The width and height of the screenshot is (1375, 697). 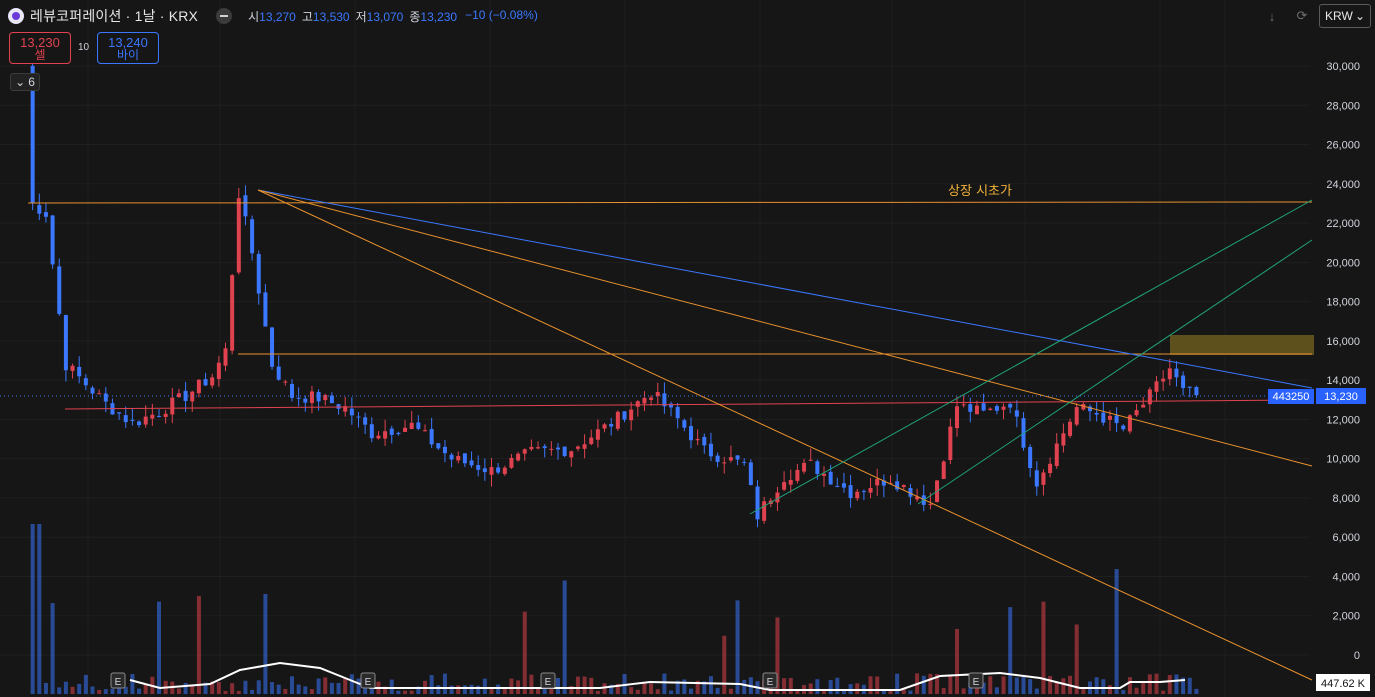 What do you see at coordinates (84, 47) in the screenshot?
I see `spread-value: 10` at bounding box center [84, 47].